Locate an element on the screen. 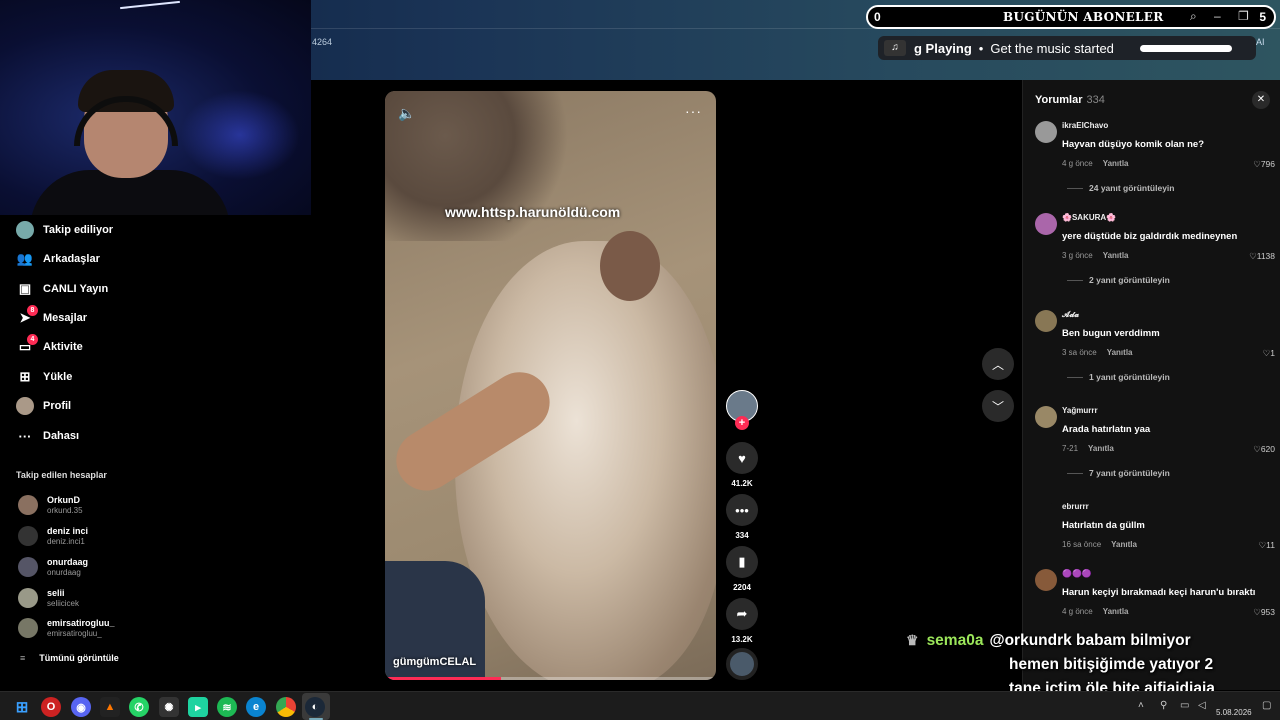  nav-more: ··· Dahası is located at coordinates (48, 436).